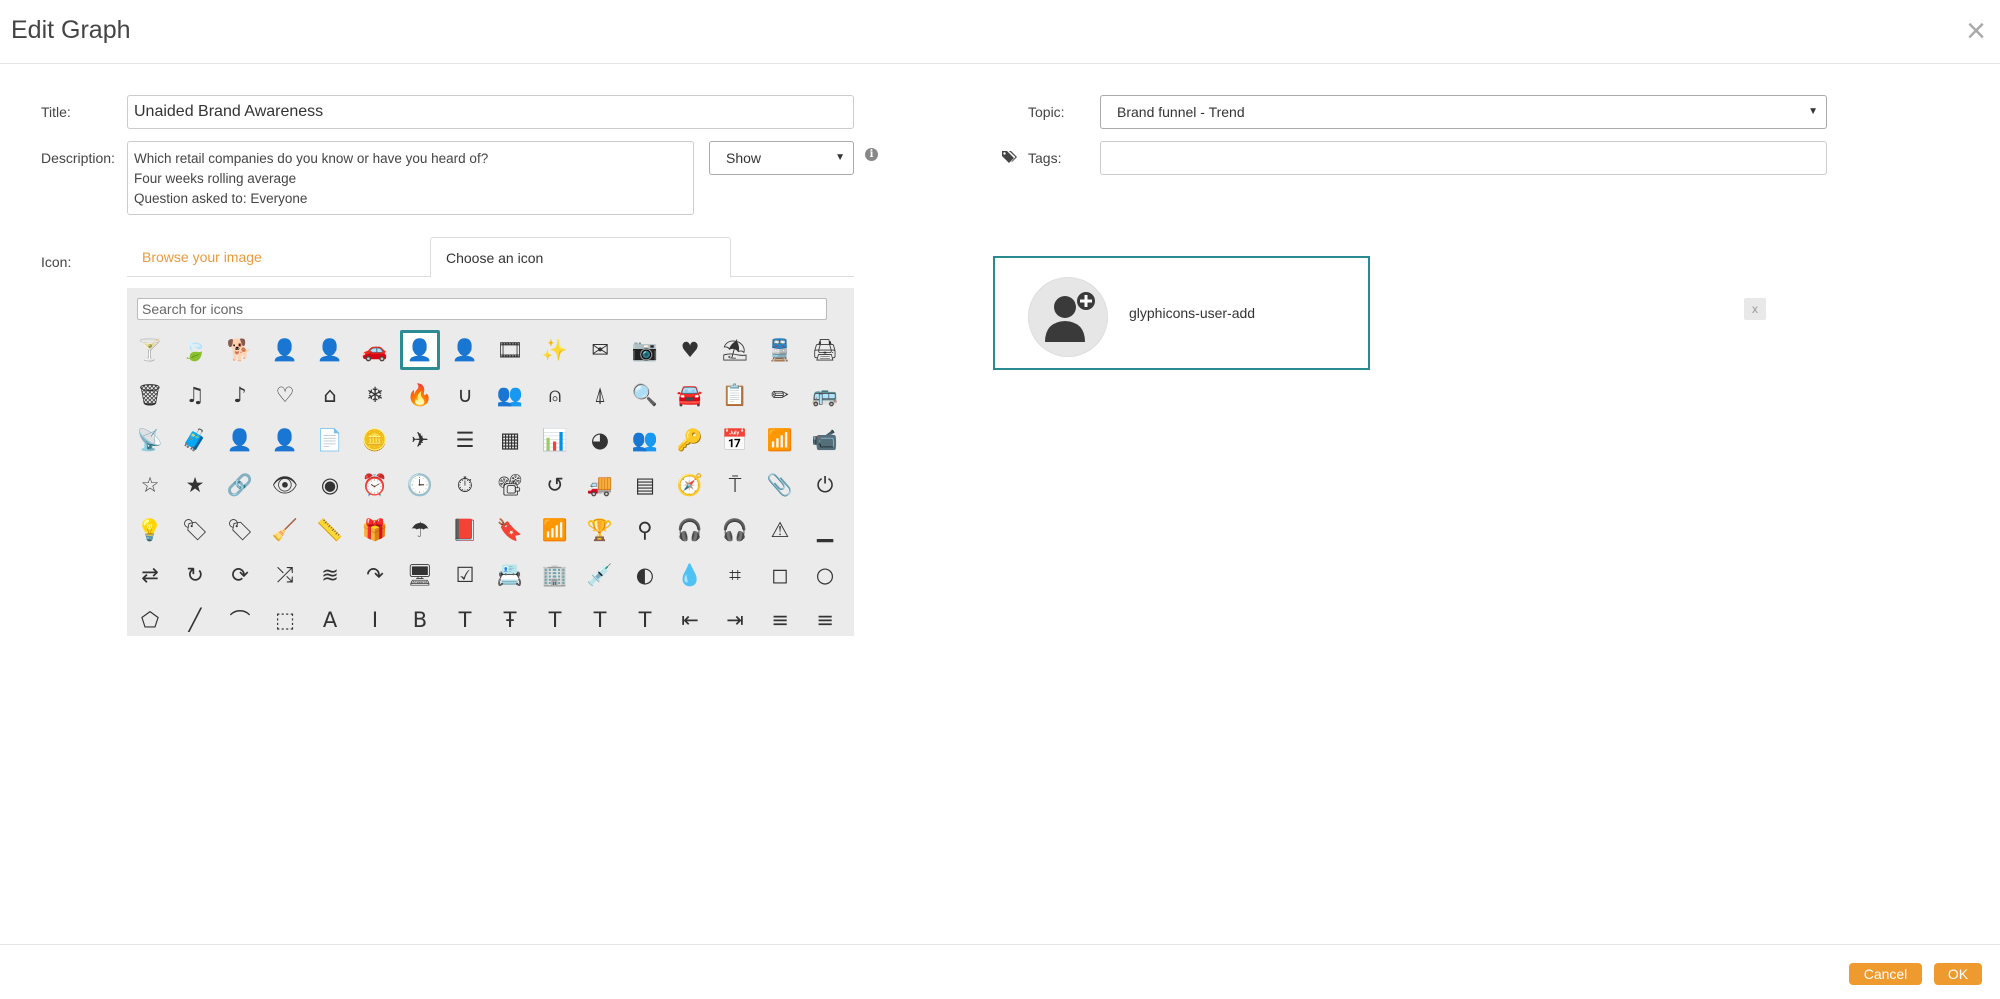 The image size is (2000, 999). I want to click on display-icon: 🖥, so click(420, 575).